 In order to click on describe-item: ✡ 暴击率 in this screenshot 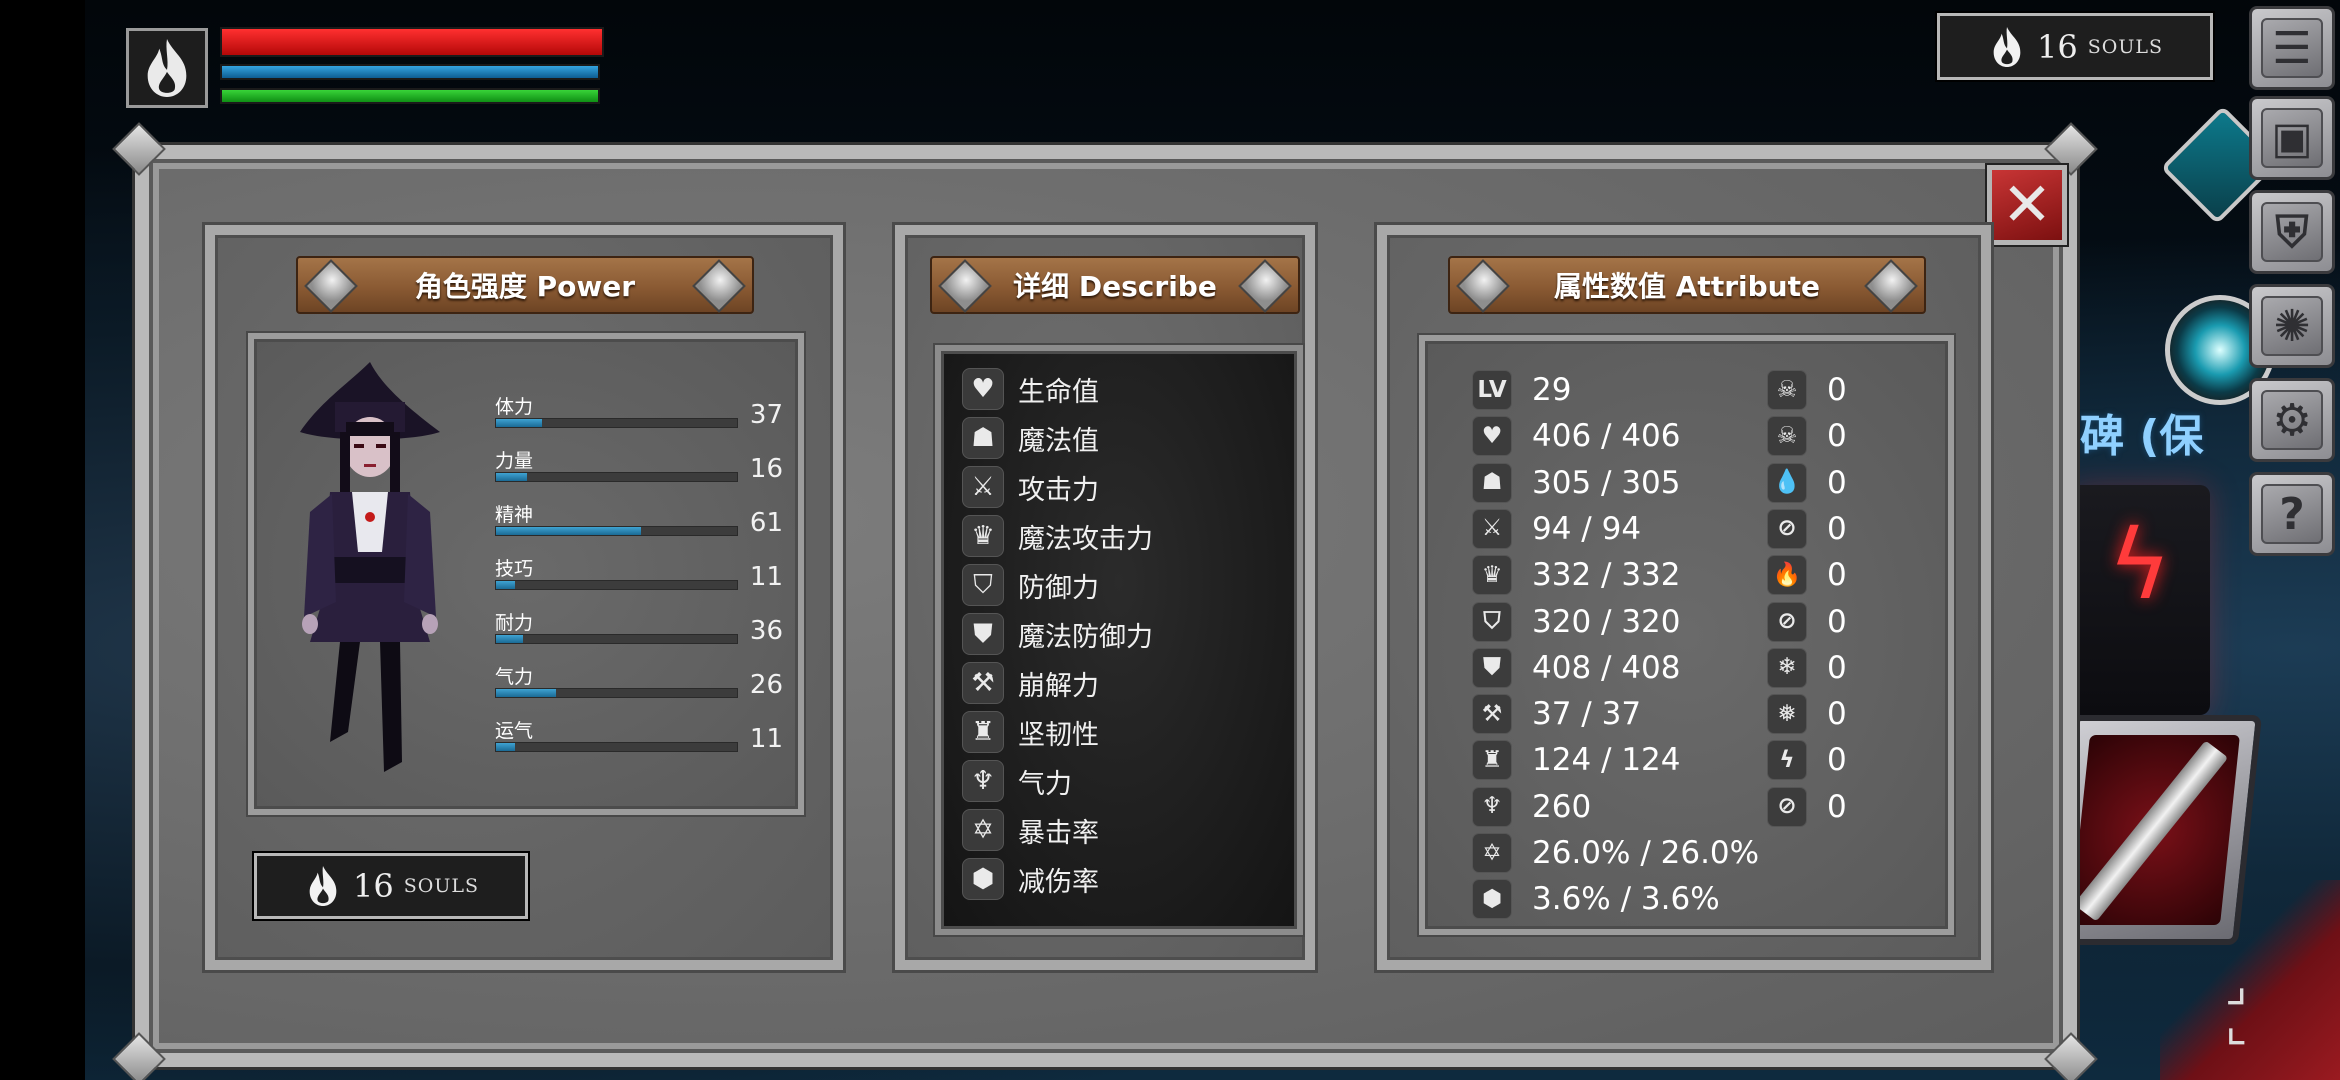, I will do `click(1030, 830)`.